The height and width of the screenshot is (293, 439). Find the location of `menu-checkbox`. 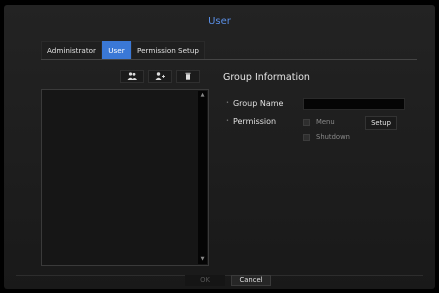

menu-checkbox is located at coordinates (306, 122).